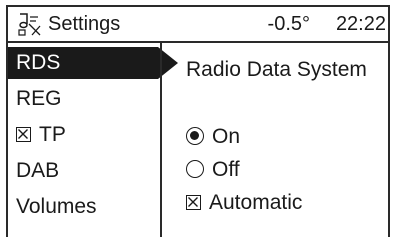 This screenshot has width=396, height=242. What do you see at coordinates (226, 136) in the screenshot?
I see `option-label: On` at bounding box center [226, 136].